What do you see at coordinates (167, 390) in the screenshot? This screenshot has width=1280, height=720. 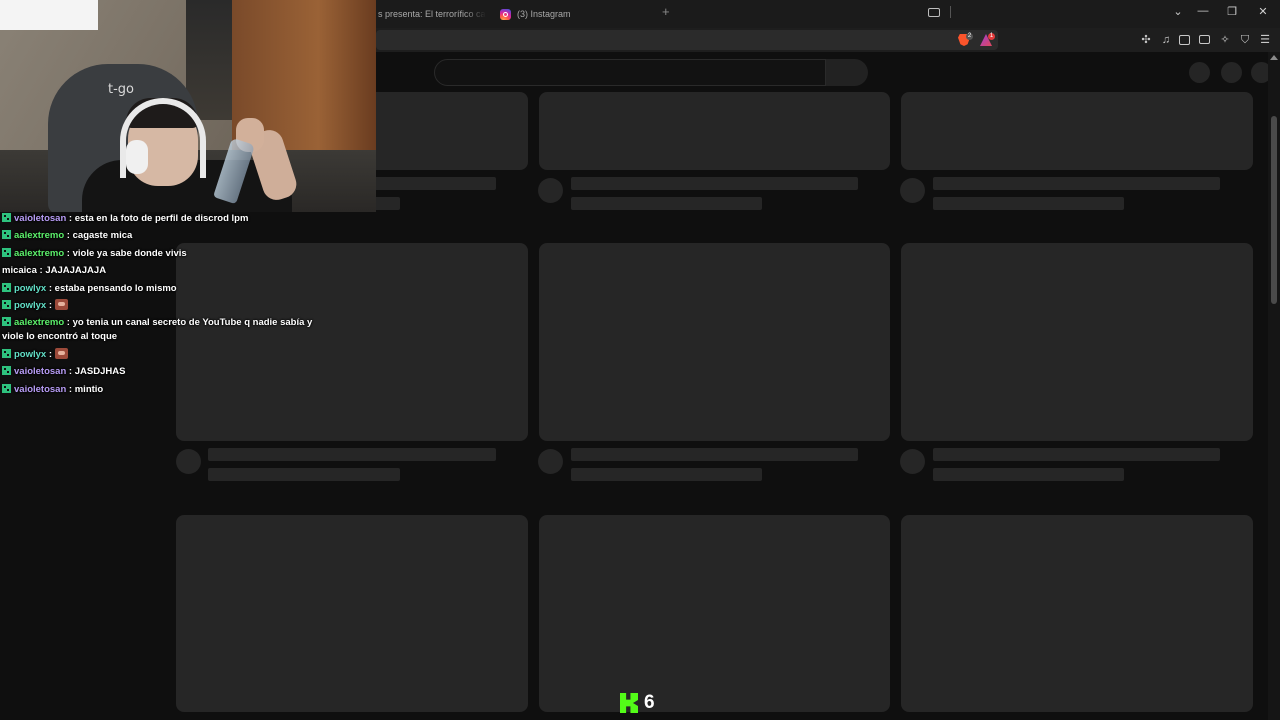 I see `chat-message: vaioletosan : mintio` at bounding box center [167, 390].